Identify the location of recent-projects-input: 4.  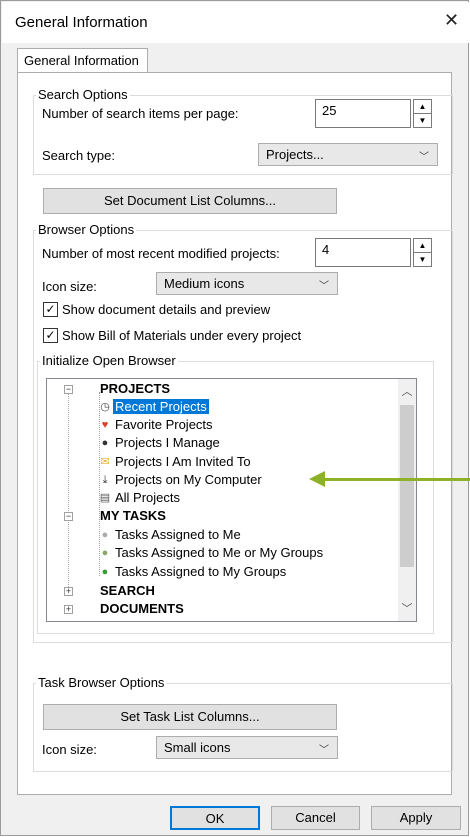
(363, 252).